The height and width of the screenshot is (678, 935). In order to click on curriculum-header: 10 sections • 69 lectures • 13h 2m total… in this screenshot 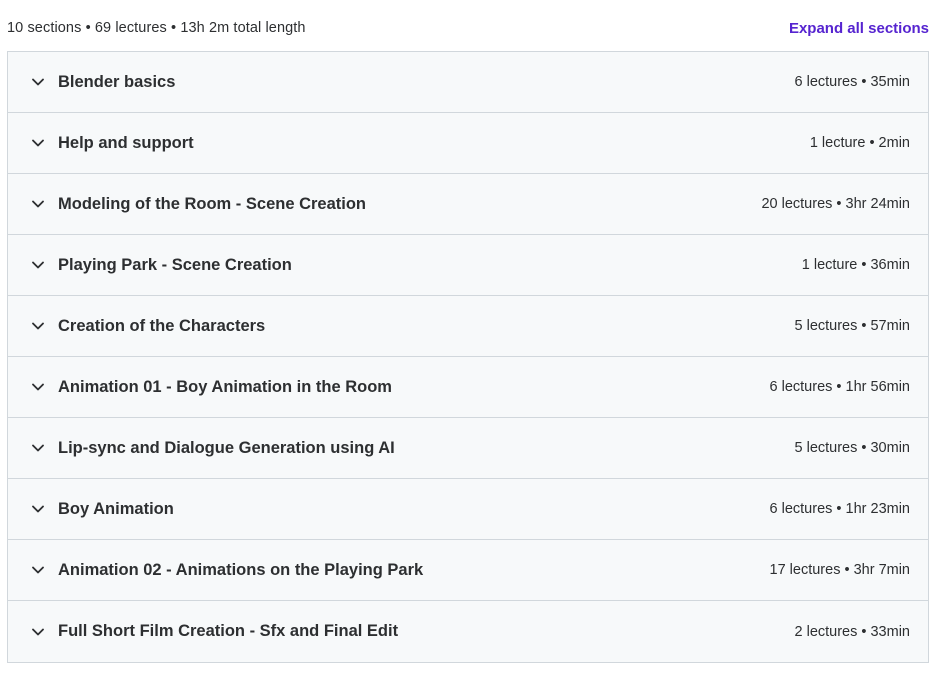, I will do `click(468, 28)`.